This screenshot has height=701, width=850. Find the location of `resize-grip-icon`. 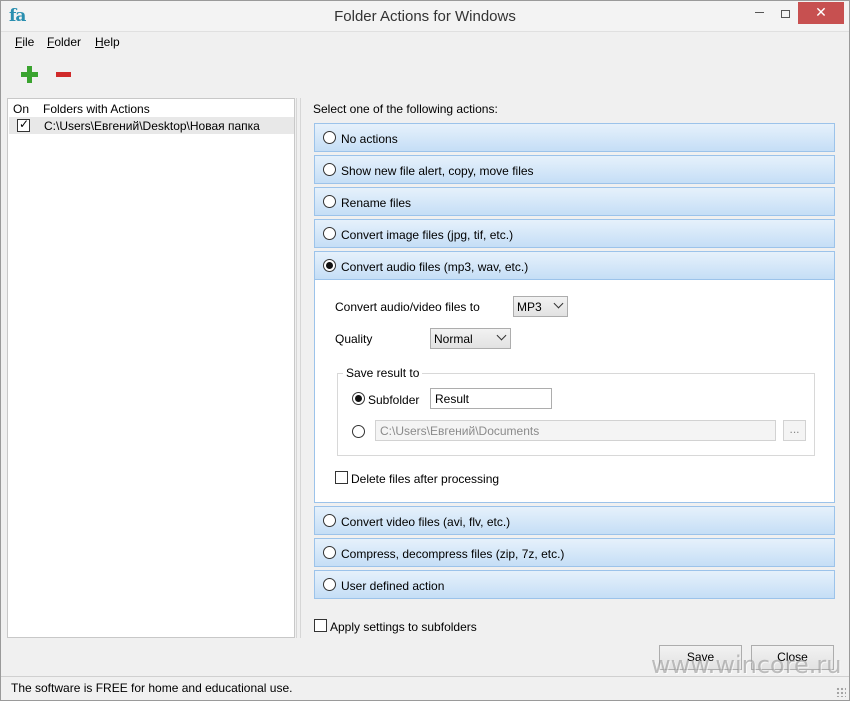

resize-grip-icon is located at coordinates (841, 692).